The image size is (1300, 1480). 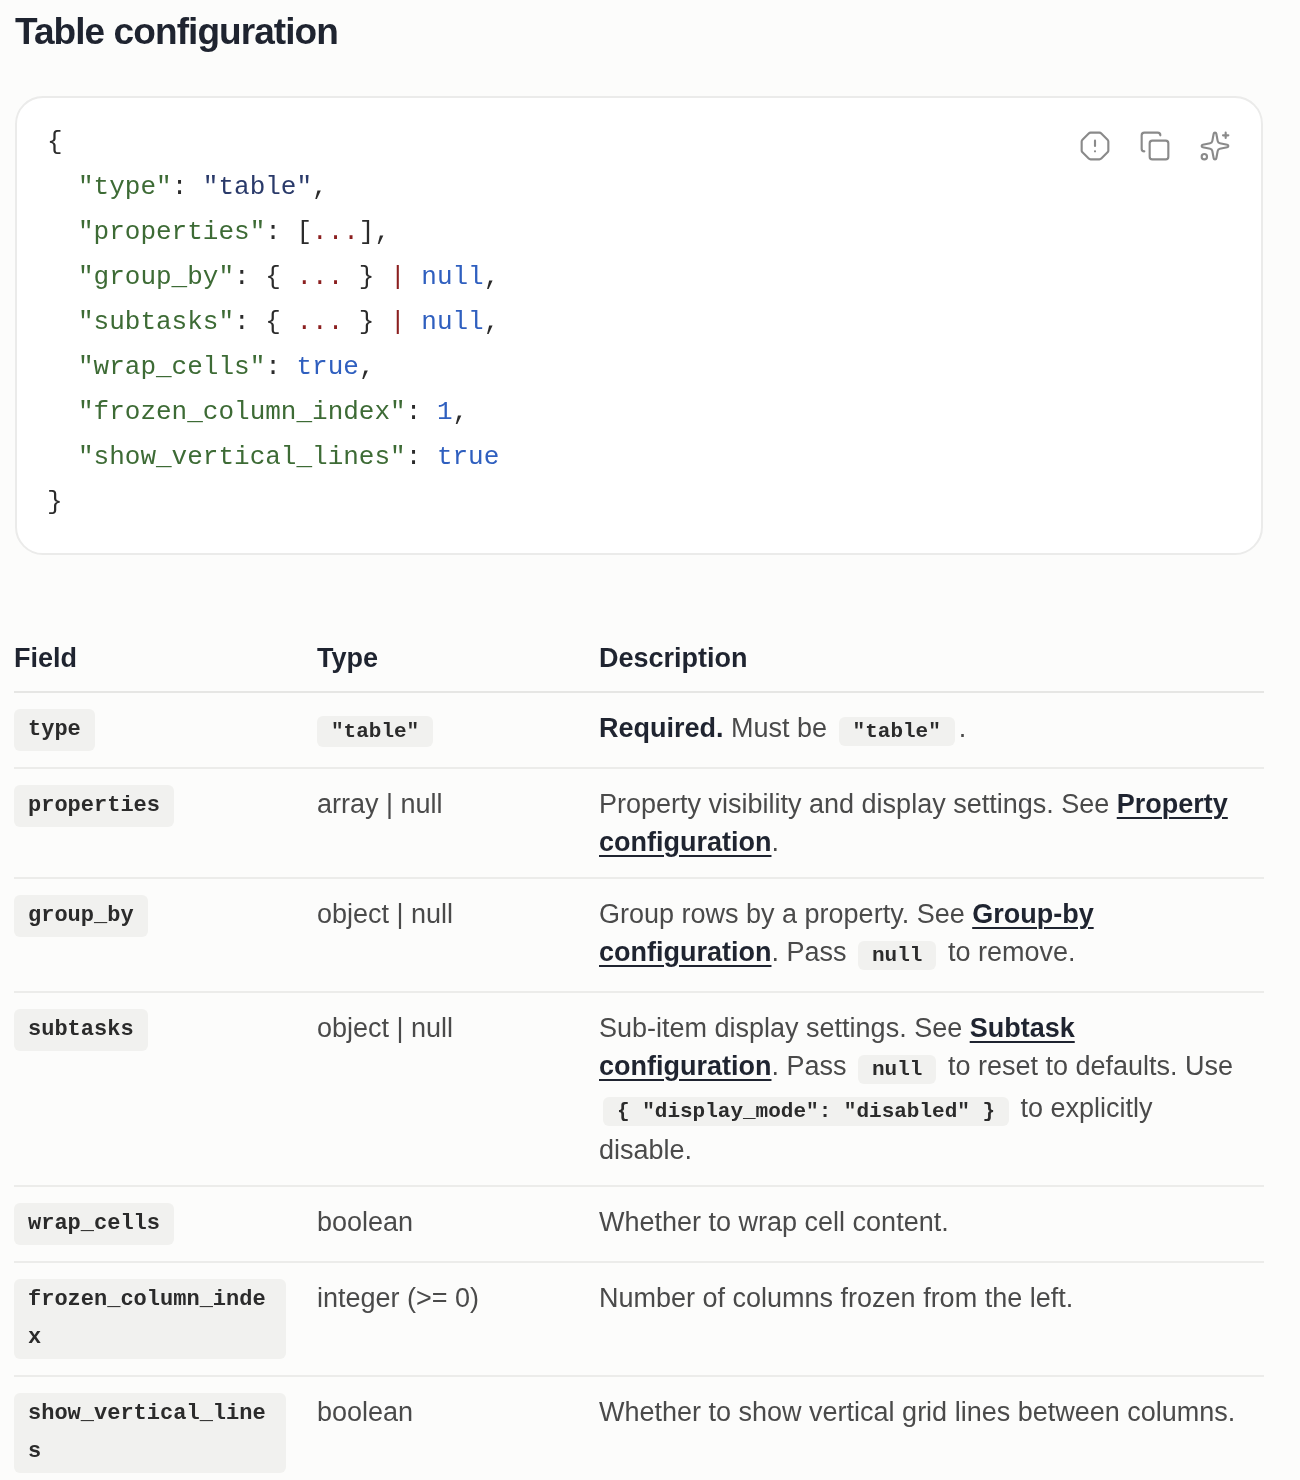 I want to click on field-code: subtasks, so click(x=81, y=1029).